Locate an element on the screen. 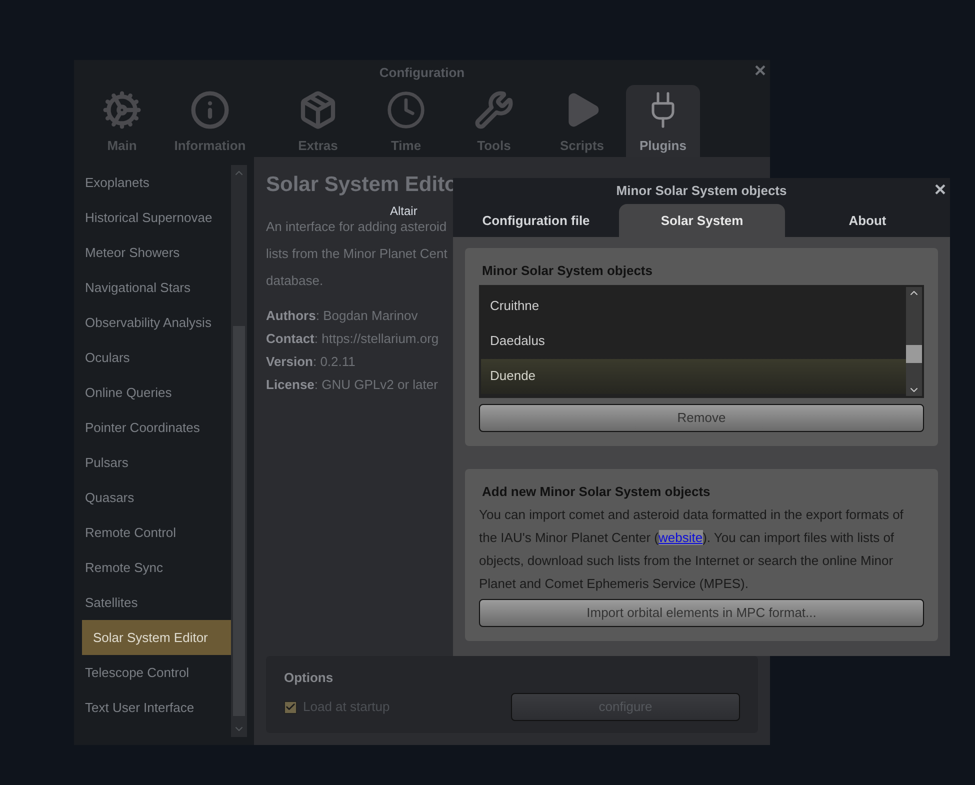  object-list-item: Daedalus is located at coordinates (693, 341).